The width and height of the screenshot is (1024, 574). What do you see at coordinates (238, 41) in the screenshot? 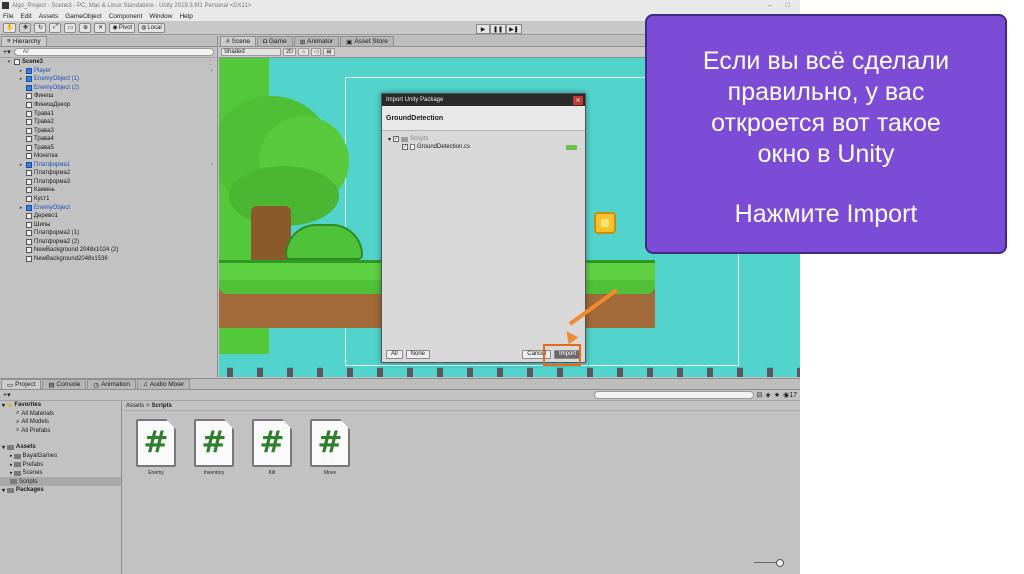
I see `tab-scene: # Scene` at bounding box center [238, 41].